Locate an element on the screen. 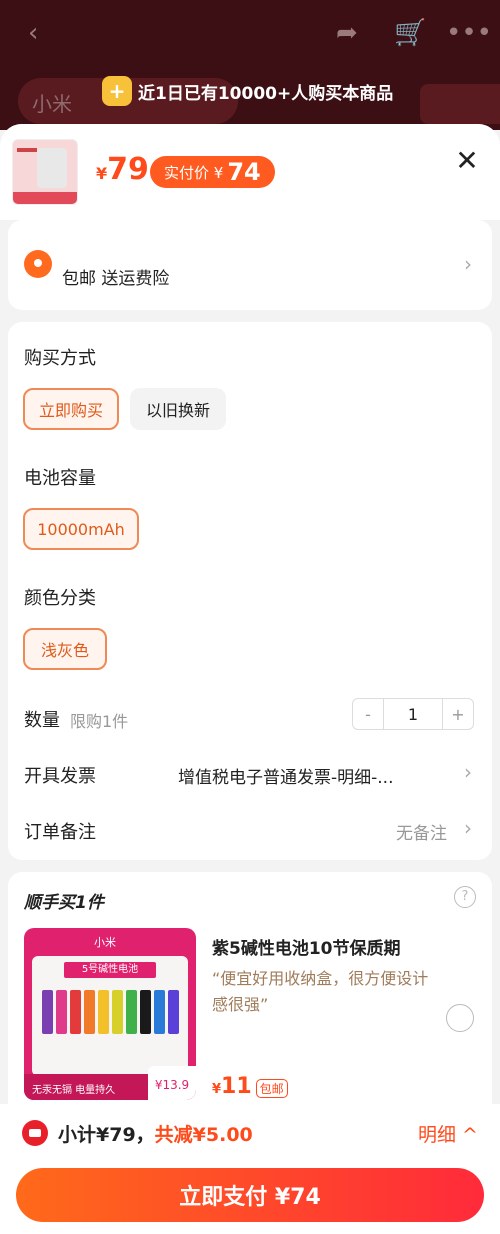 The image size is (500, 1234). addon-price-value: 11 is located at coordinates (236, 1086).